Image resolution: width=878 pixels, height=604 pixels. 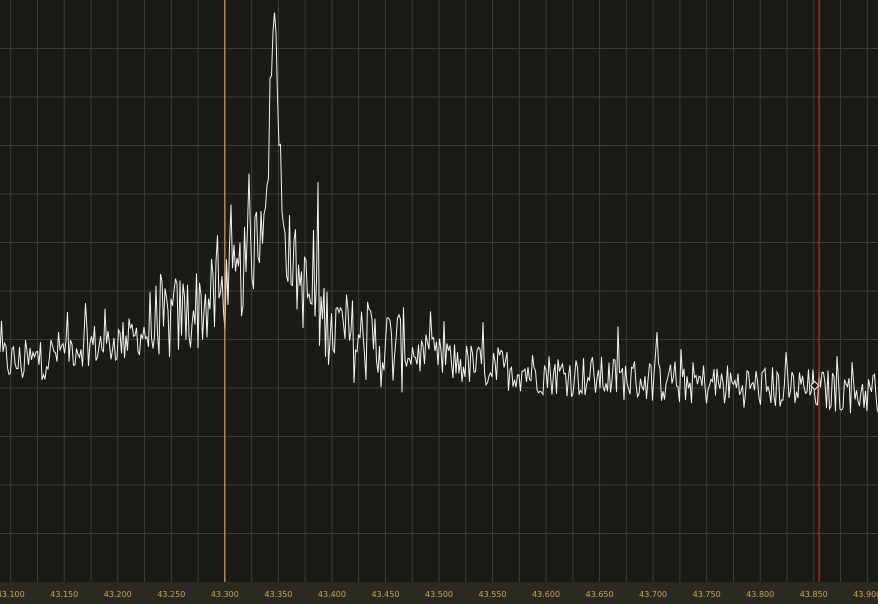 What do you see at coordinates (12, 594) in the screenshot?
I see `x-tick-label: 43.100` at bounding box center [12, 594].